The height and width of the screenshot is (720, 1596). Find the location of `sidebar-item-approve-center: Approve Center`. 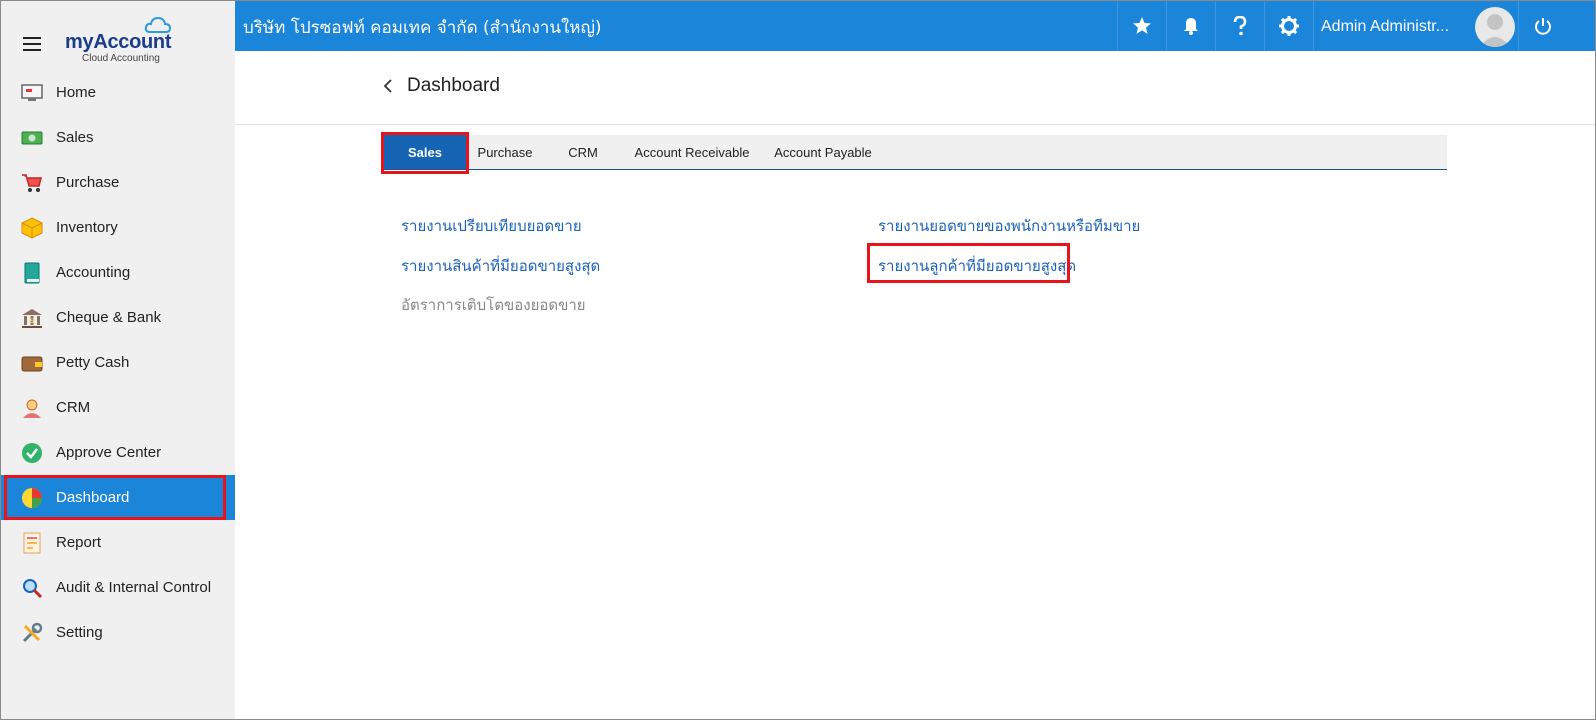

sidebar-item-approve-center: Approve Center is located at coordinates (118, 452).